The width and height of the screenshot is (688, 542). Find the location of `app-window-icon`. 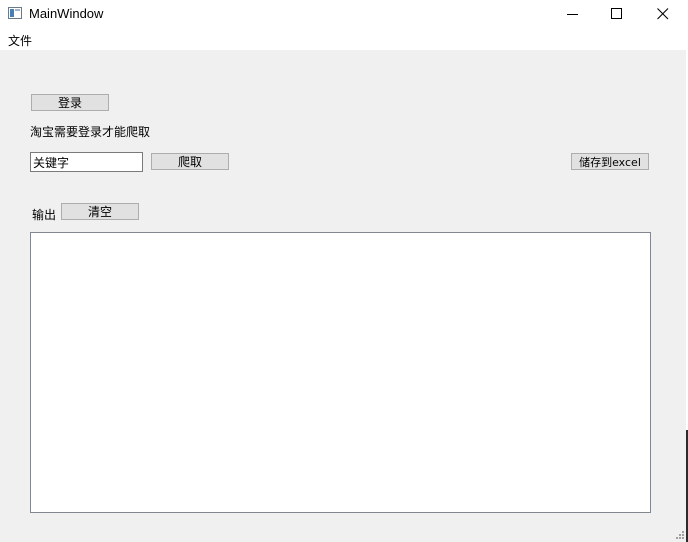

app-window-icon is located at coordinates (15, 13).